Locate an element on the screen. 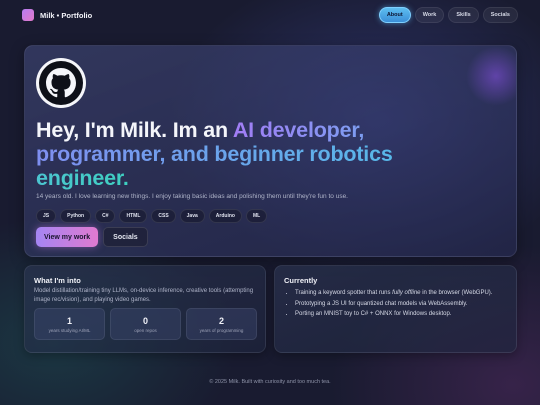 The width and height of the screenshot is (540, 405). view-work-button: View my work is located at coordinates (67, 237).